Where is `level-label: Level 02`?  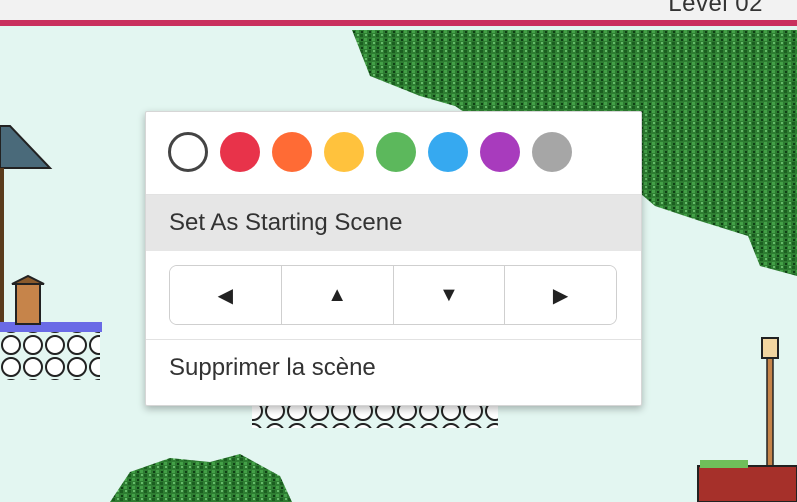 level-label: Level 02 is located at coordinates (715, 8).